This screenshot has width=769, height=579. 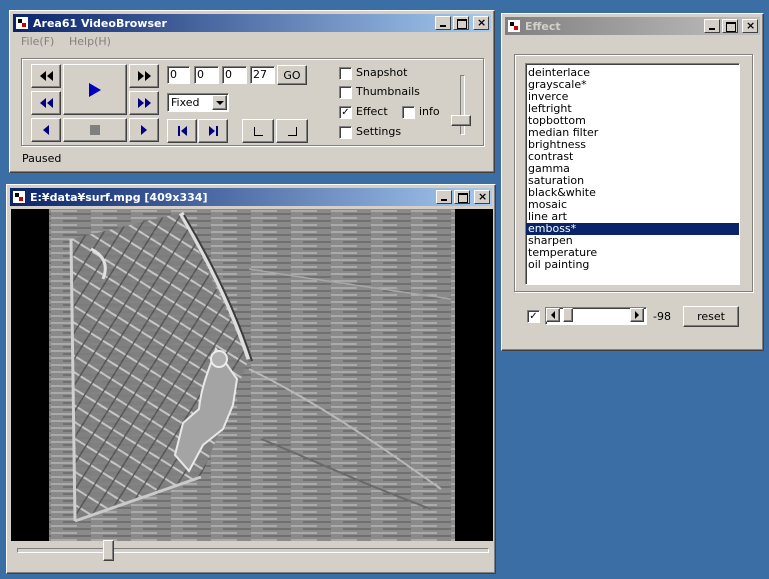 I want to click on frame-field-1: 0, so click(x=178, y=75).